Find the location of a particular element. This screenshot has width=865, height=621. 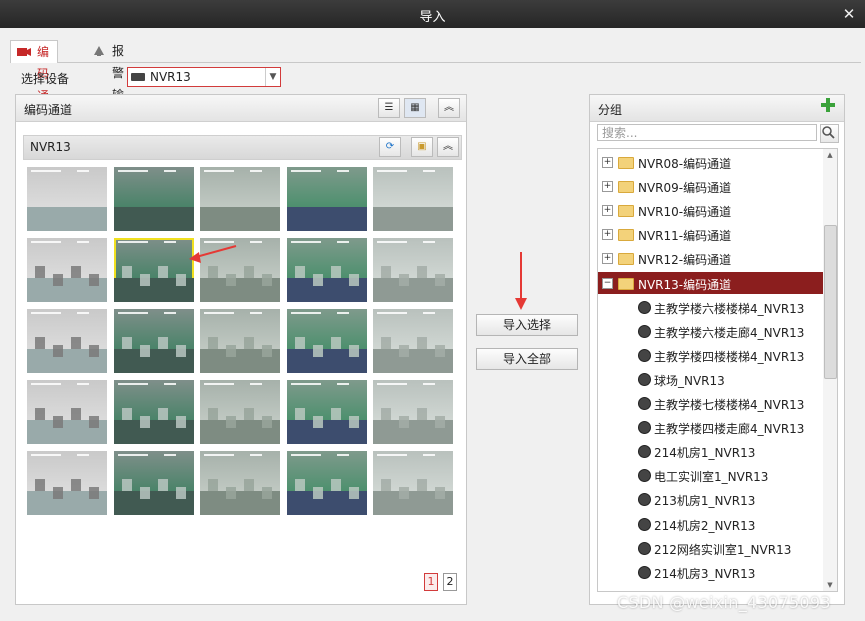

tree-group: + NVR08-编码通道 is located at coordinates (711, 162).